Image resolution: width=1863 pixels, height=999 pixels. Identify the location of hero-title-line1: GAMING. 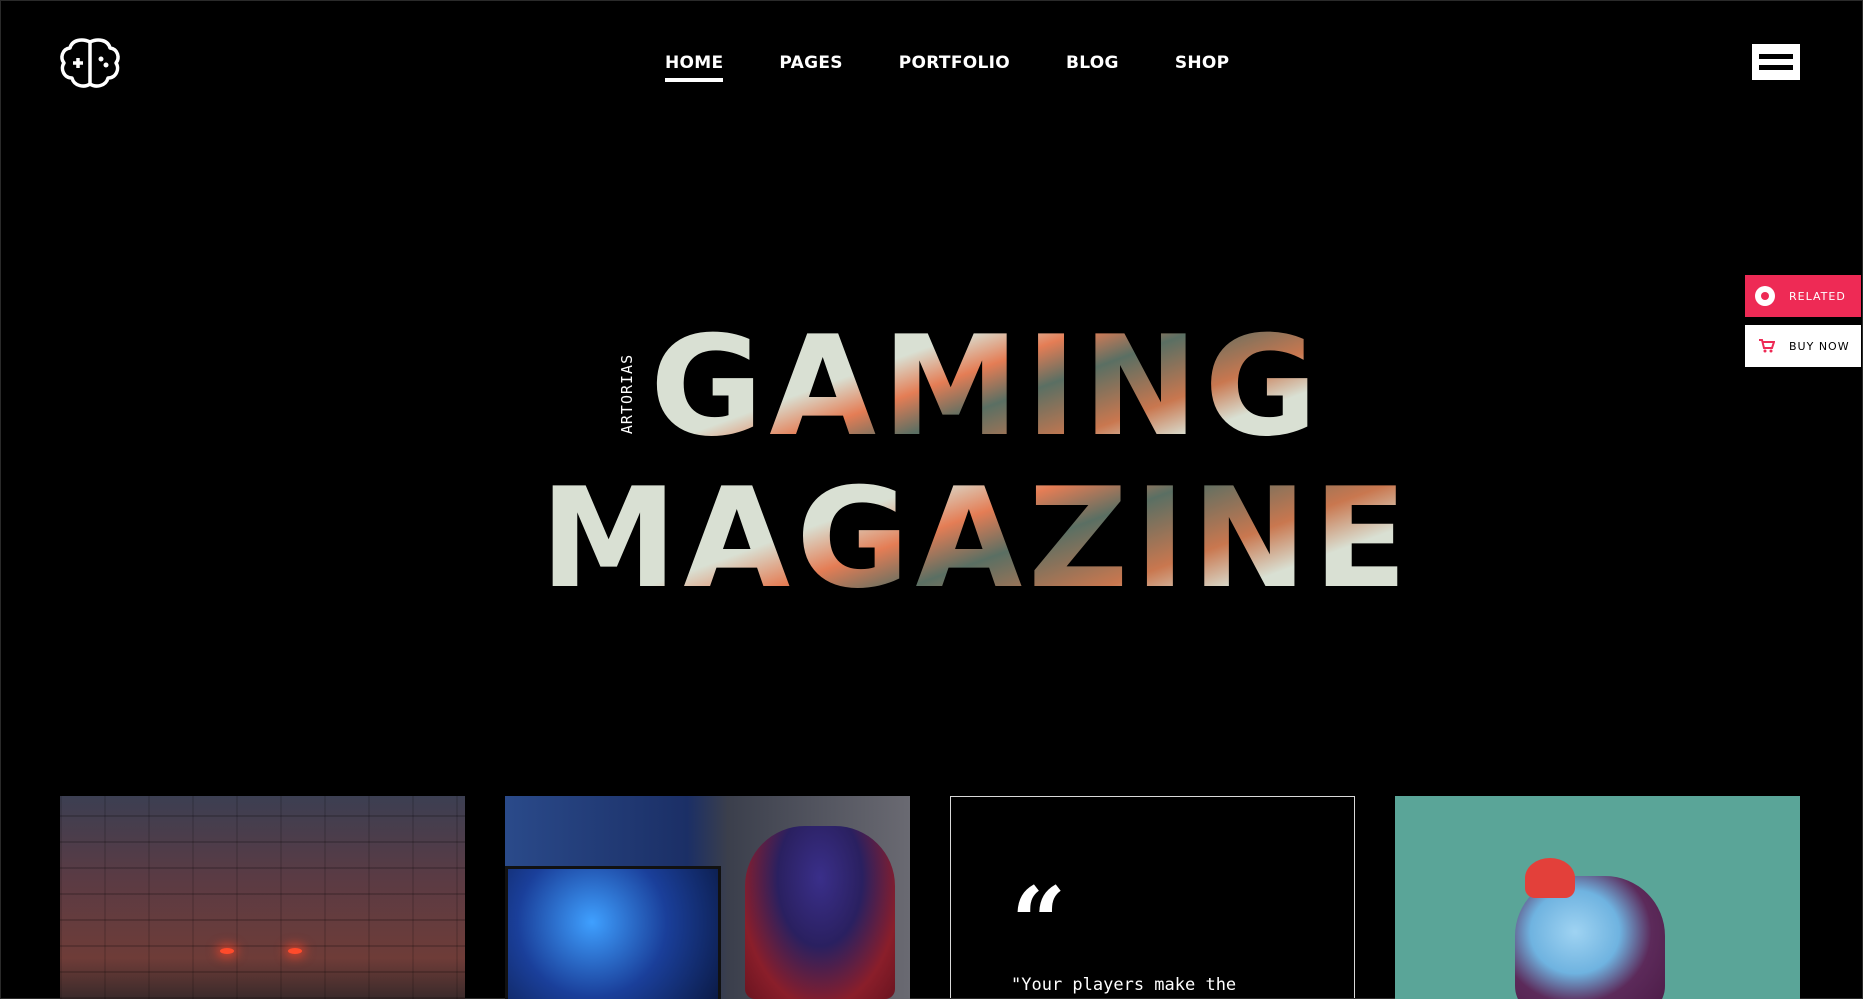
(987, 387).